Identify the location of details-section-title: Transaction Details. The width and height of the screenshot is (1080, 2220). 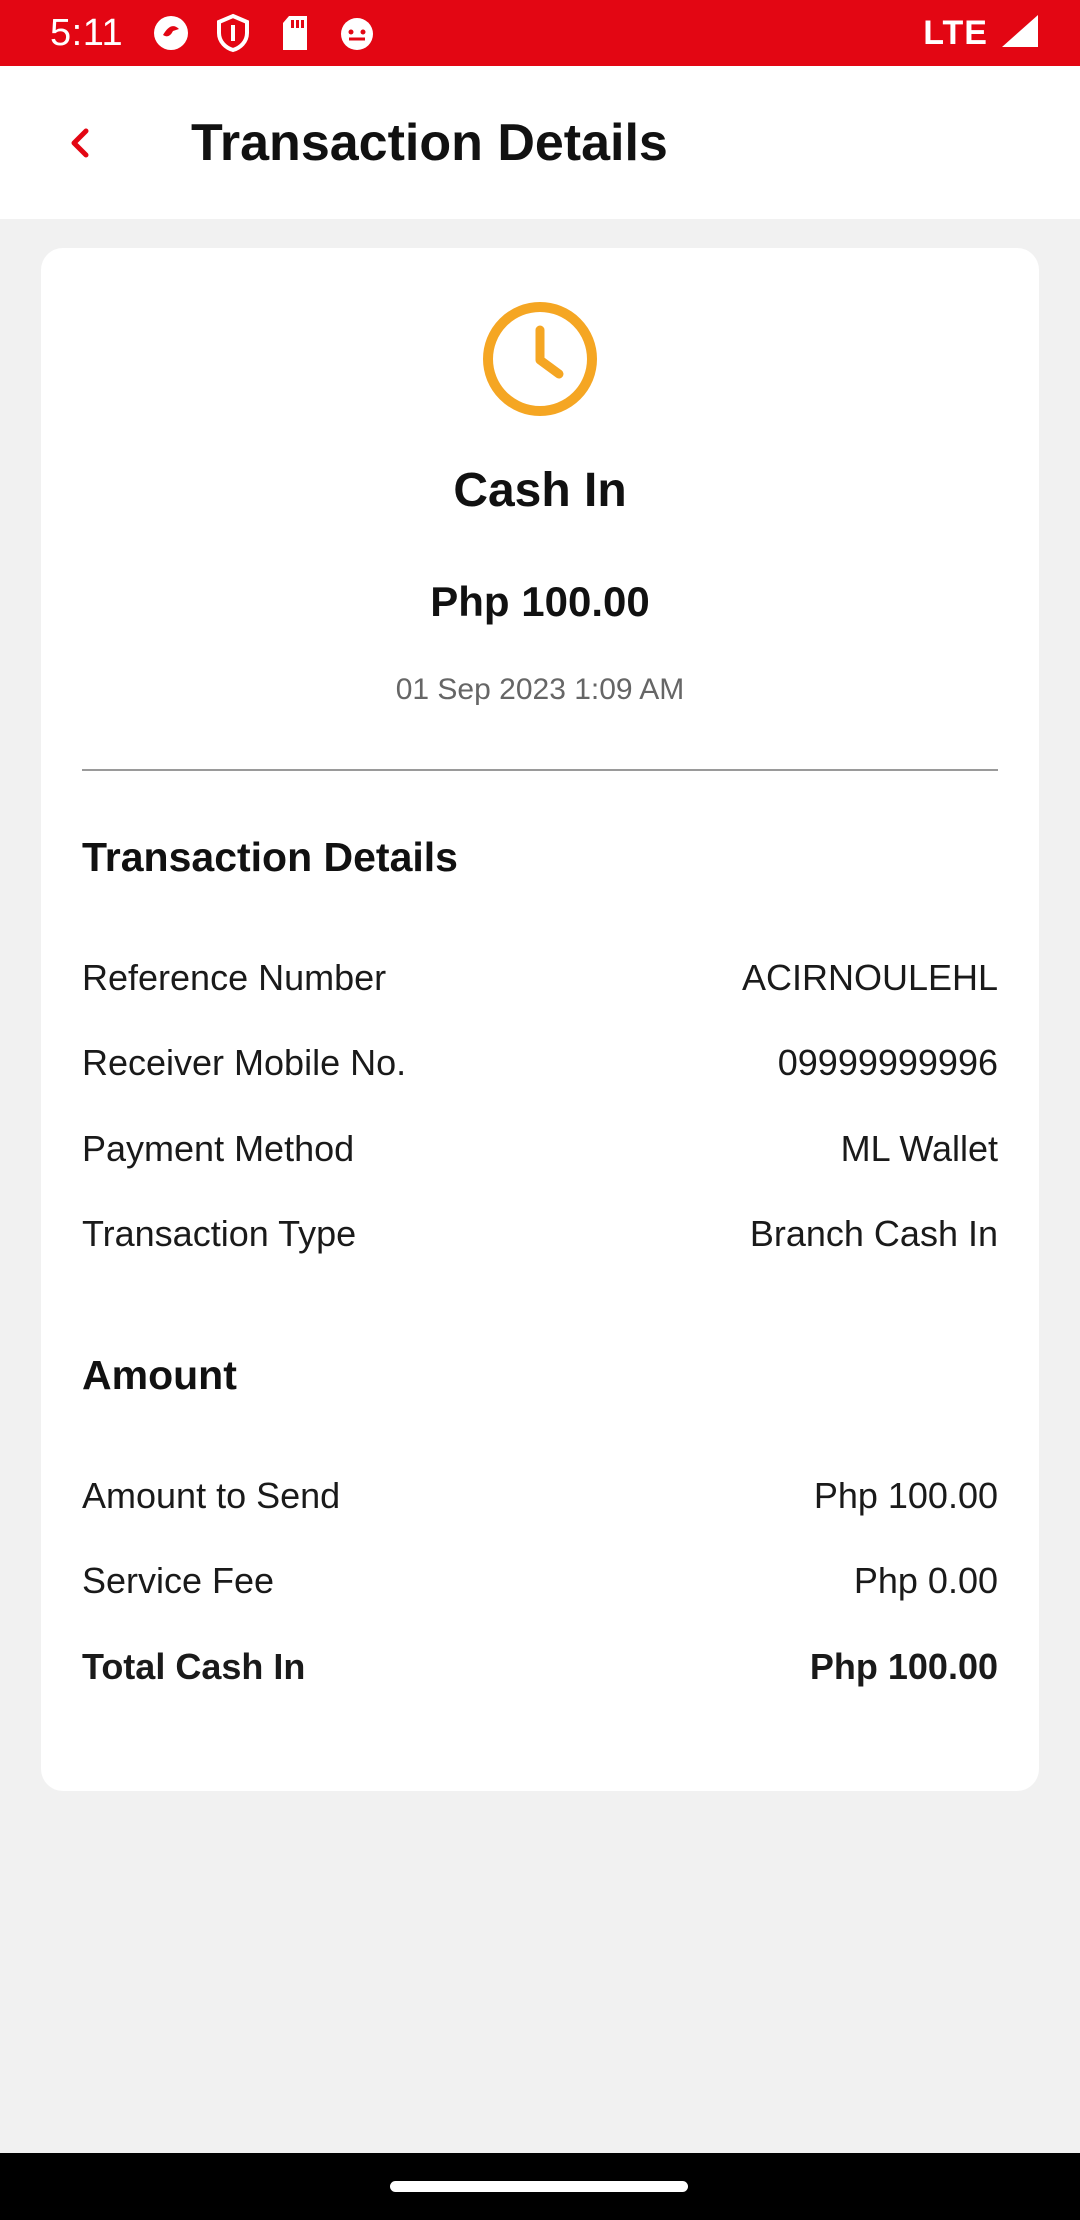
(270, 857).